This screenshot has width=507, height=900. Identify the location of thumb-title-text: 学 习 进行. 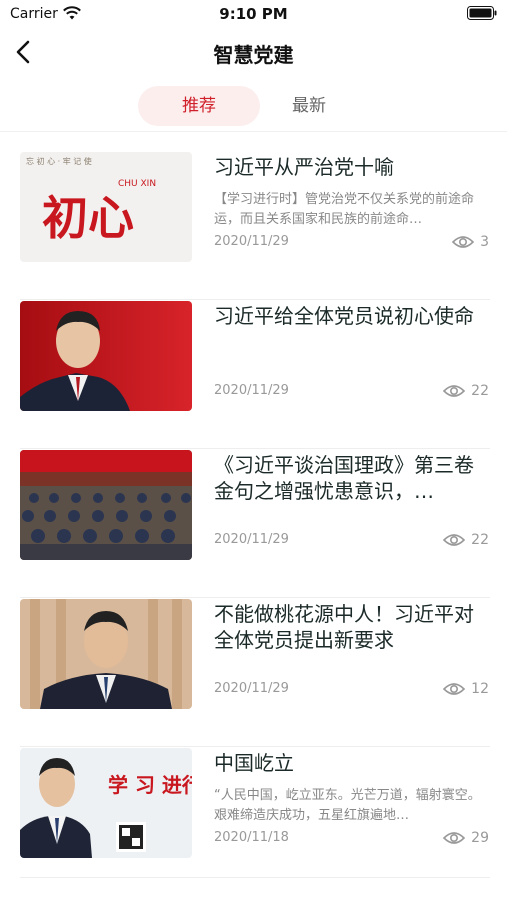
(150, 785).